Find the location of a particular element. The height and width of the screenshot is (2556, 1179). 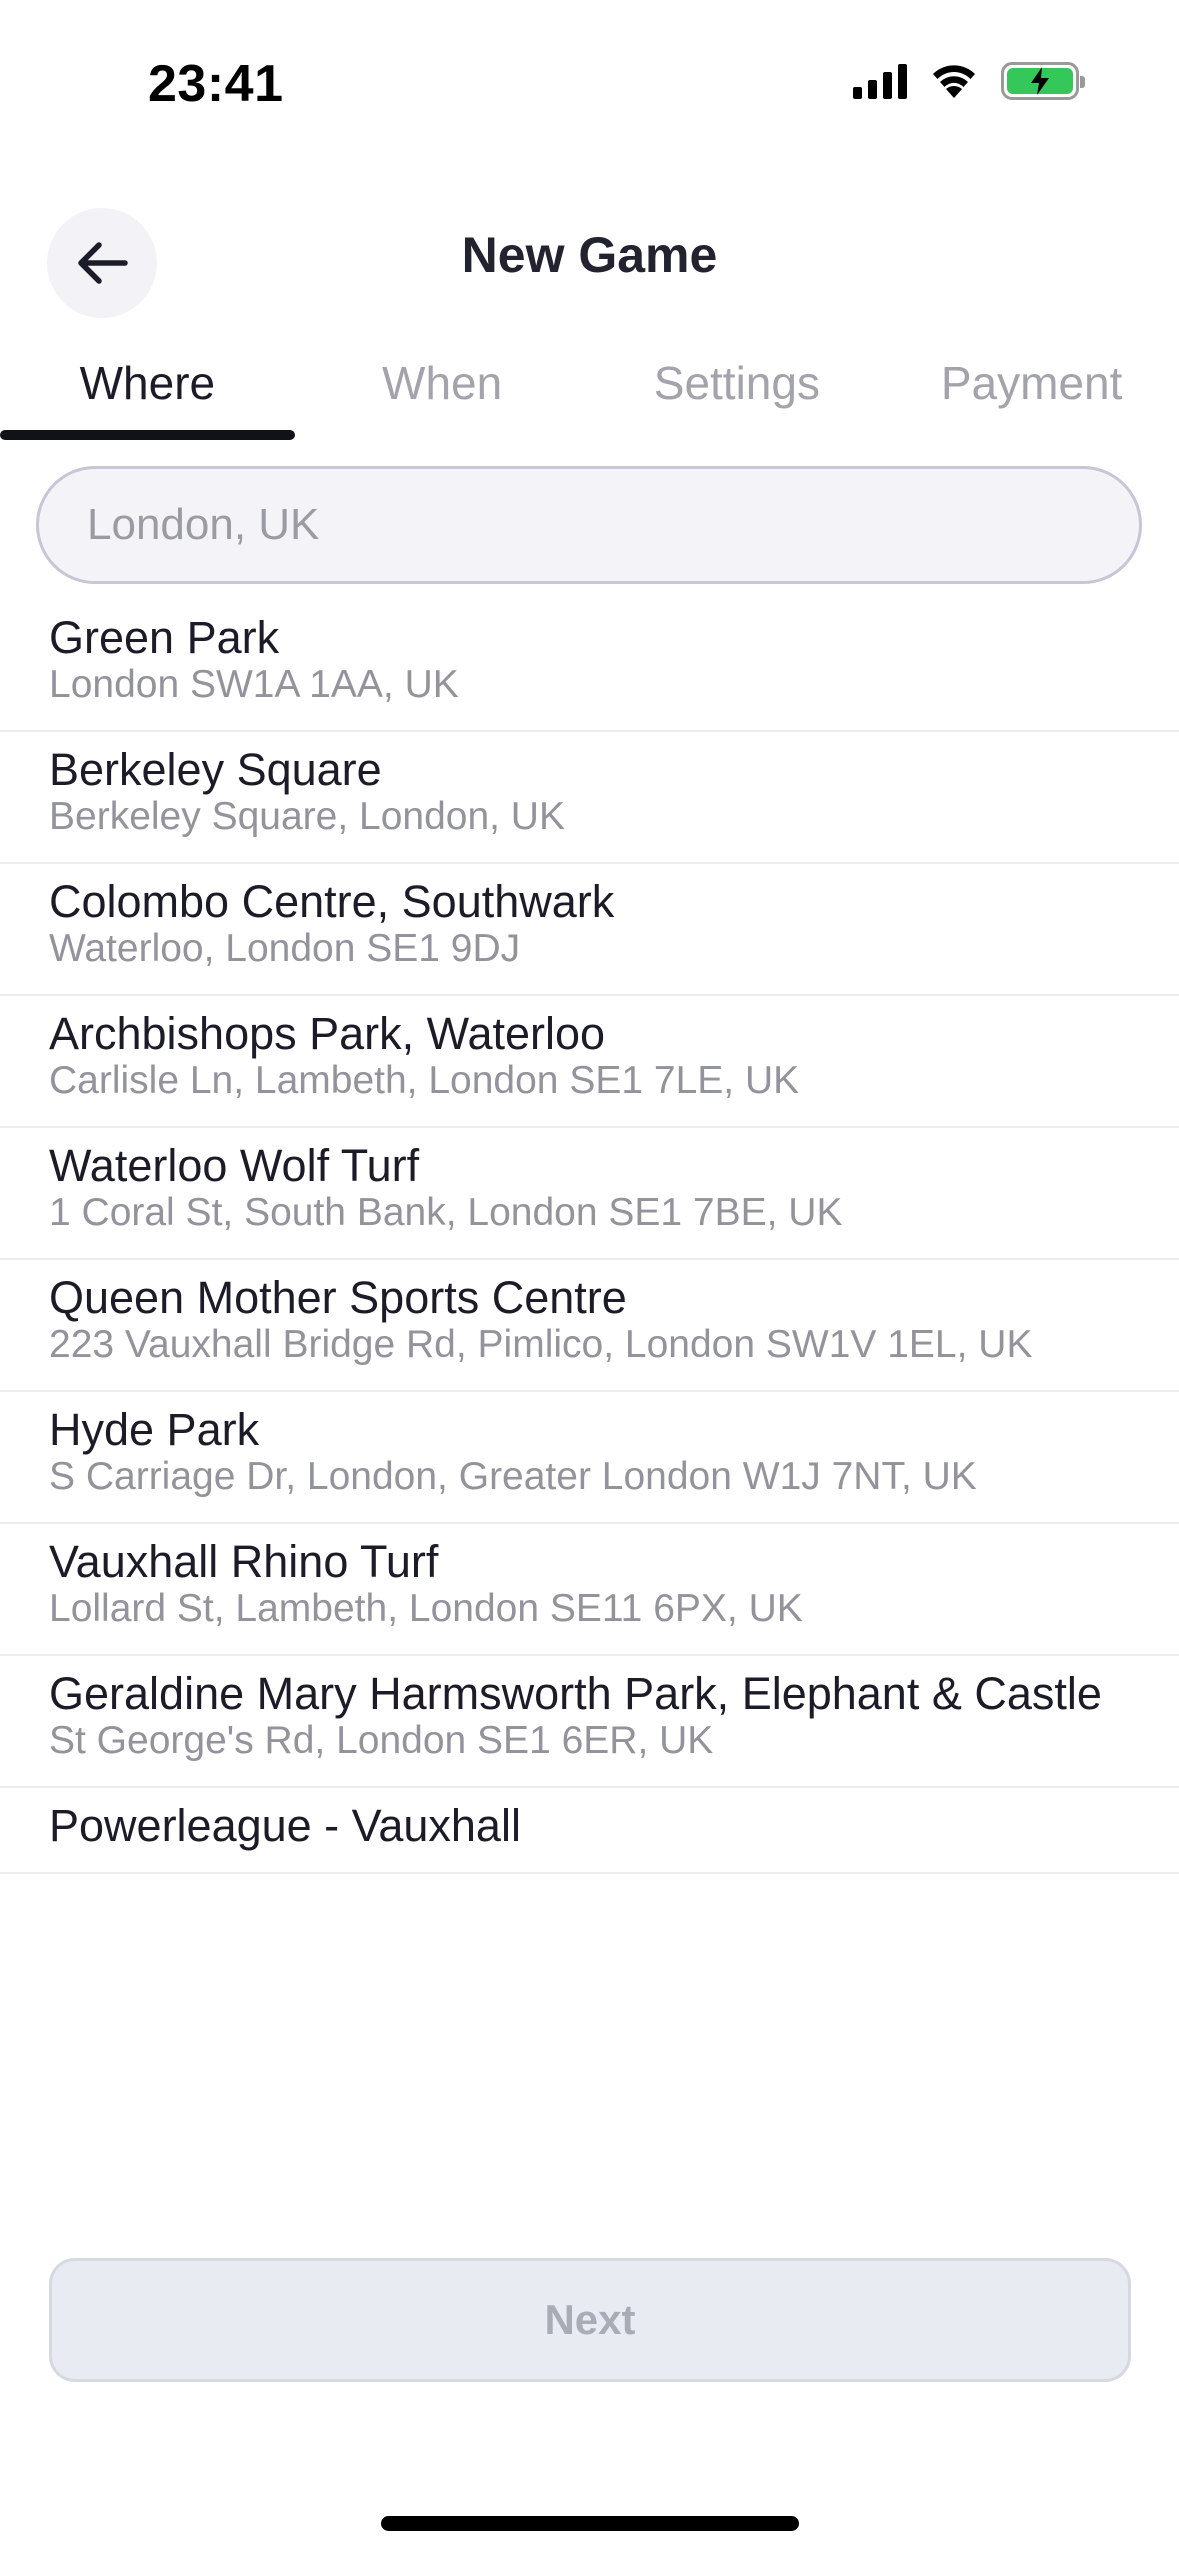

location-name: Waterloo Wolf Turf is located at coordinates (234, 1165).